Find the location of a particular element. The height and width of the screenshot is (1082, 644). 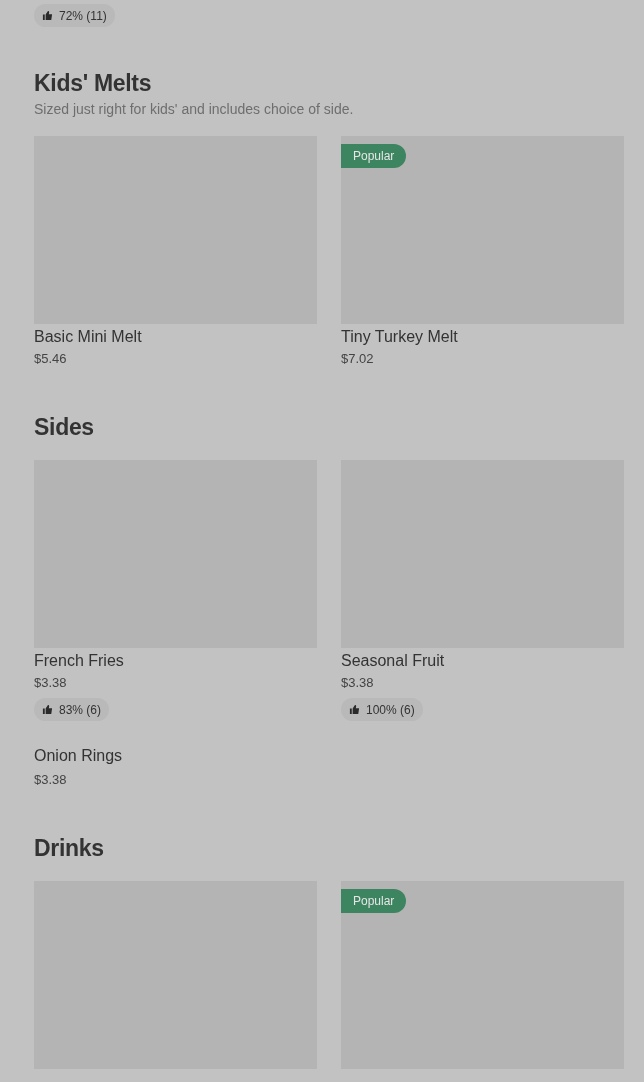

rating-badge: 100% (6) is located at coordinates (382, 709).